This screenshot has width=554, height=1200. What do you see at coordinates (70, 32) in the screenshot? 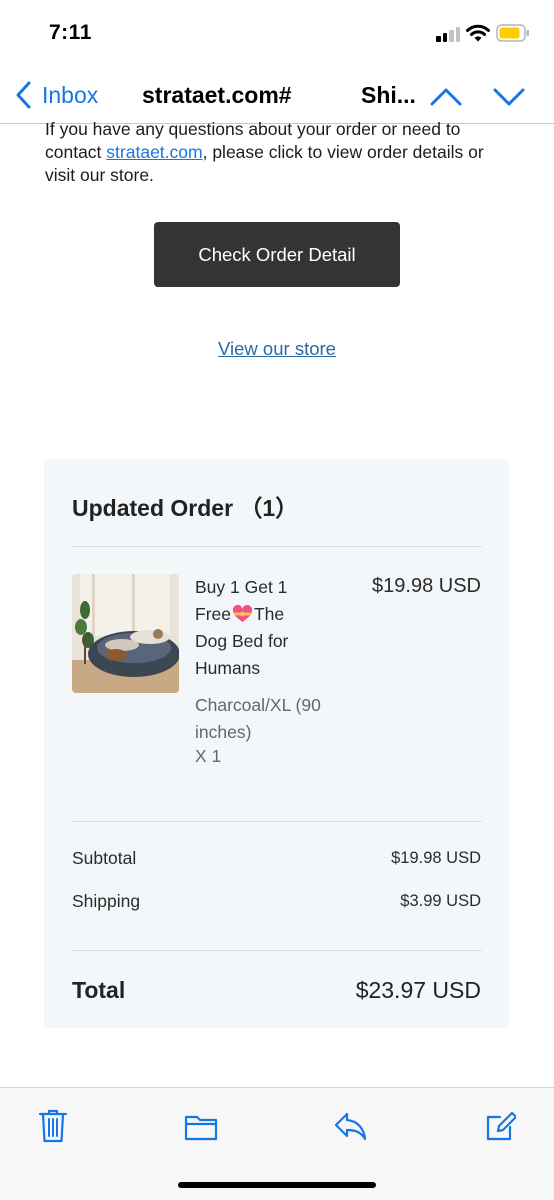
I see `status-time: 7:11` at bounding box center [70, 32].